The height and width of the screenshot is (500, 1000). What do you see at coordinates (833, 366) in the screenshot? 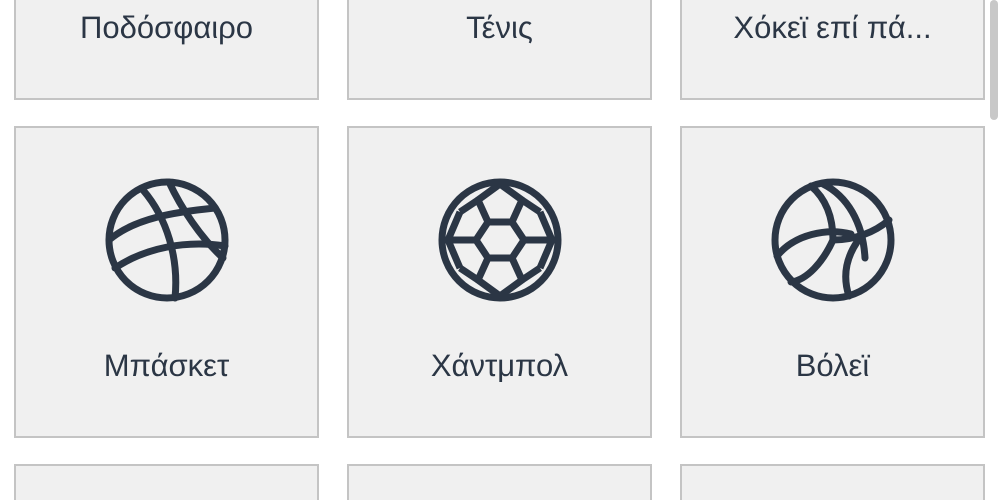
I see `sport-label: Βόλεϊ` at bounding box center [833, 366].